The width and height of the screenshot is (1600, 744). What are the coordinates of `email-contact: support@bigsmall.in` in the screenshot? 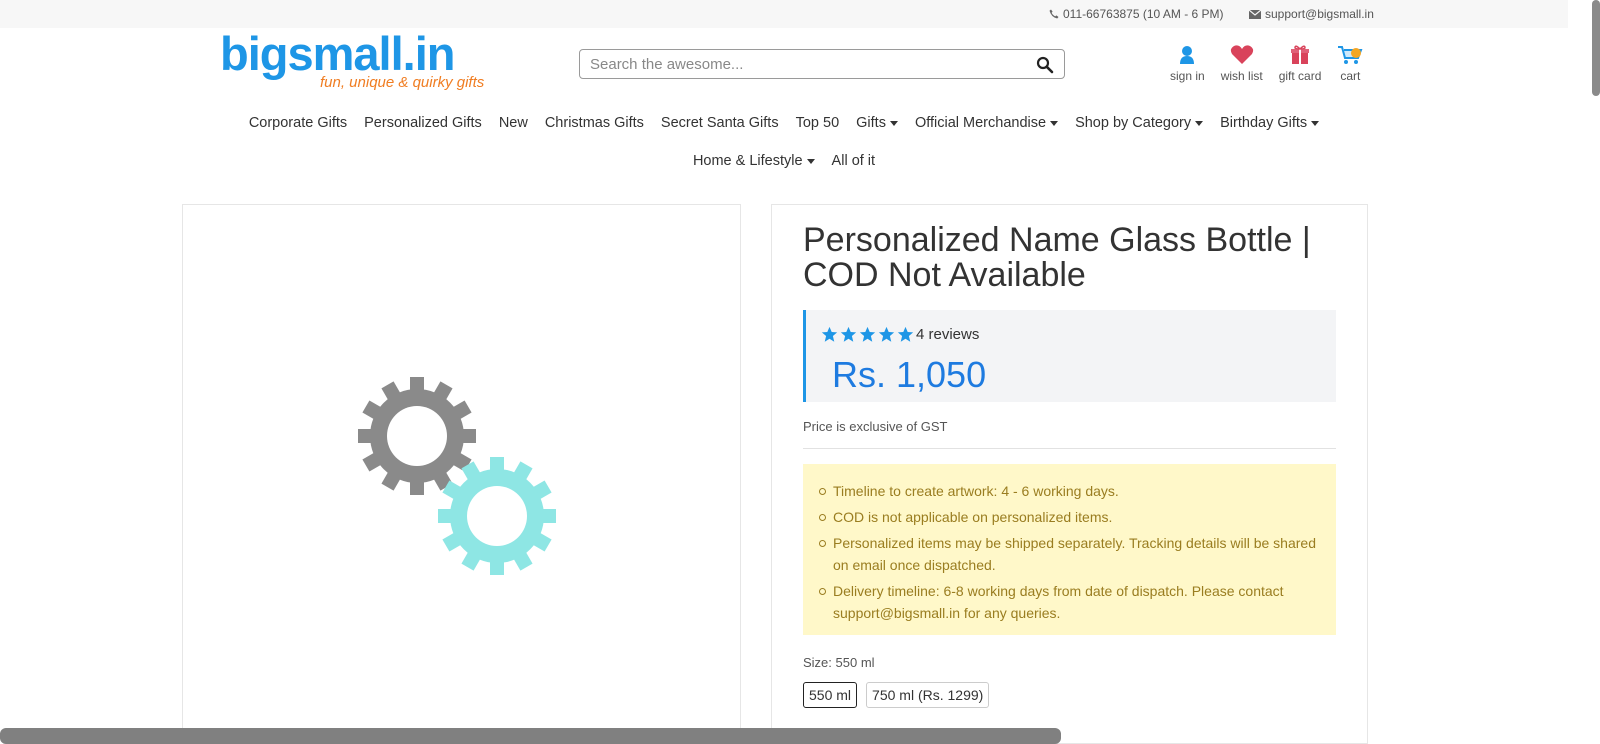 It's located at (1311, 14).